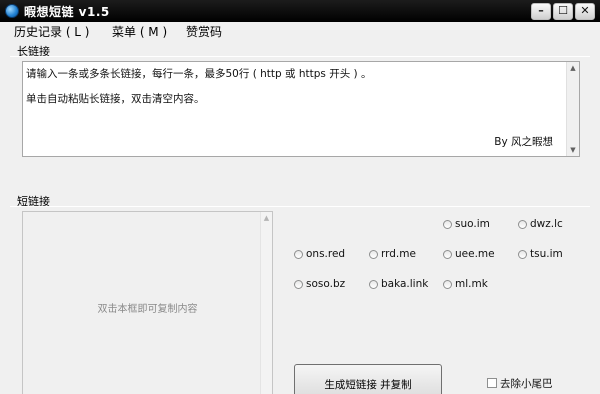  I want to click on menu-bar: 历史记录 ( L ) 菜单 ( M ) 赞赏码, so click(300, 31).